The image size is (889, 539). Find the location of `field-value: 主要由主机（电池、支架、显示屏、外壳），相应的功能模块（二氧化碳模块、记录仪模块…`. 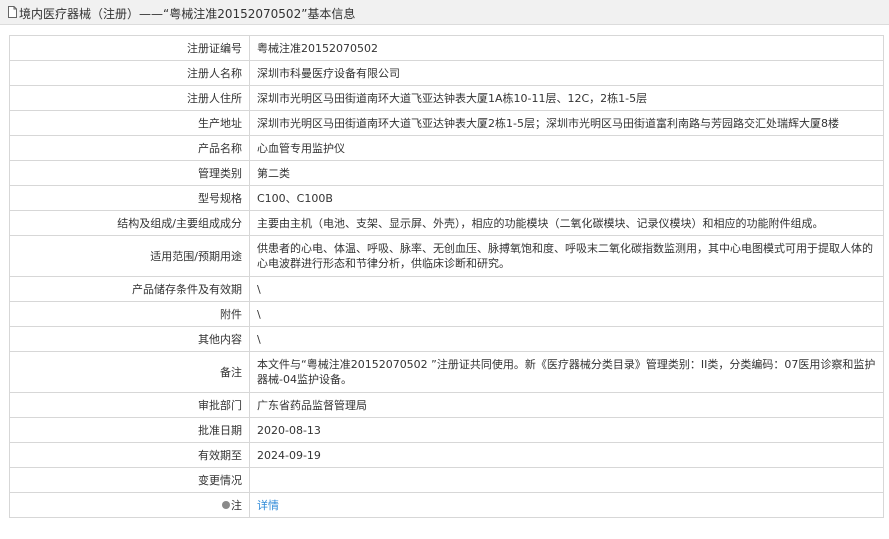

field-value: 主要由主机（电池、支架、显示屏、外壳），相应的功能模块（二氧化碳模块、记录仪模块… is located at coordinates (566, 223).